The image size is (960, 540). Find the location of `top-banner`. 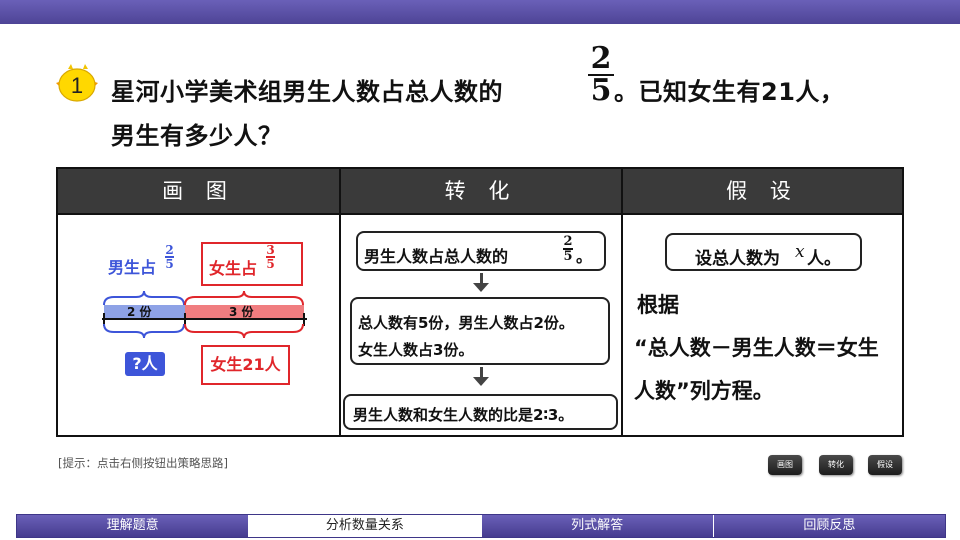

top-banner is located at coordinates (480, 12).